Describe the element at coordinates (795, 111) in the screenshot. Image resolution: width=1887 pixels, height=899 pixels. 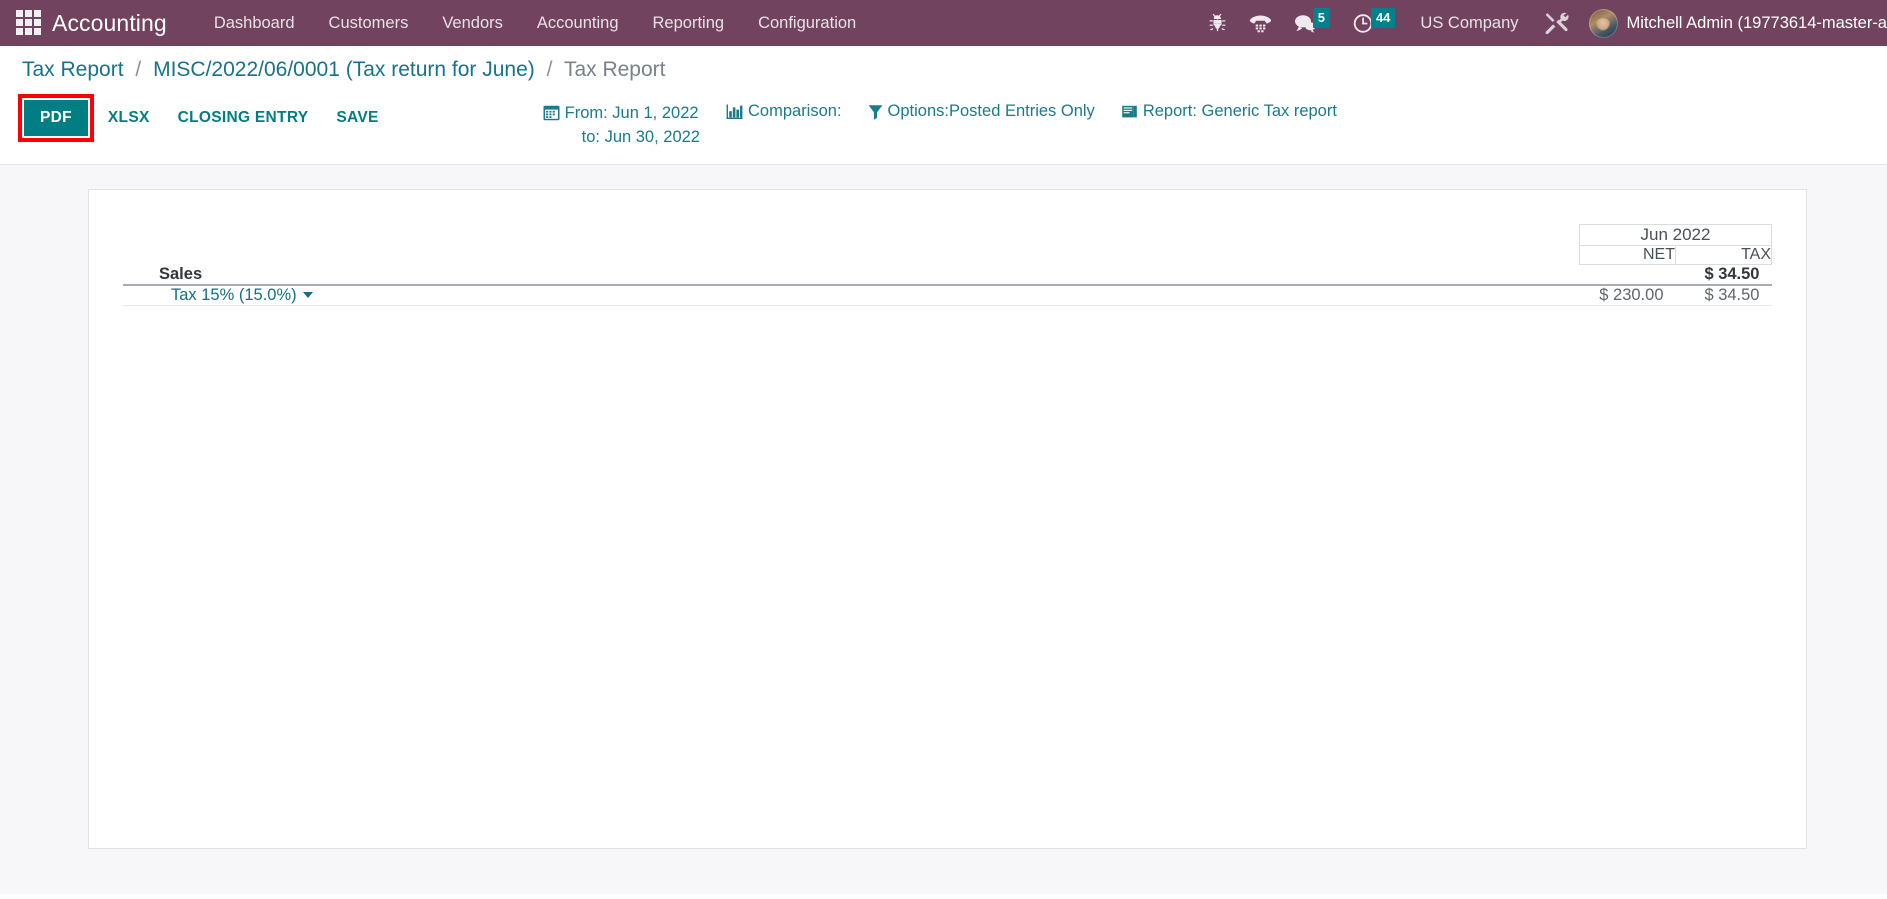
I see `comparison-label: Comparison:` at that location.